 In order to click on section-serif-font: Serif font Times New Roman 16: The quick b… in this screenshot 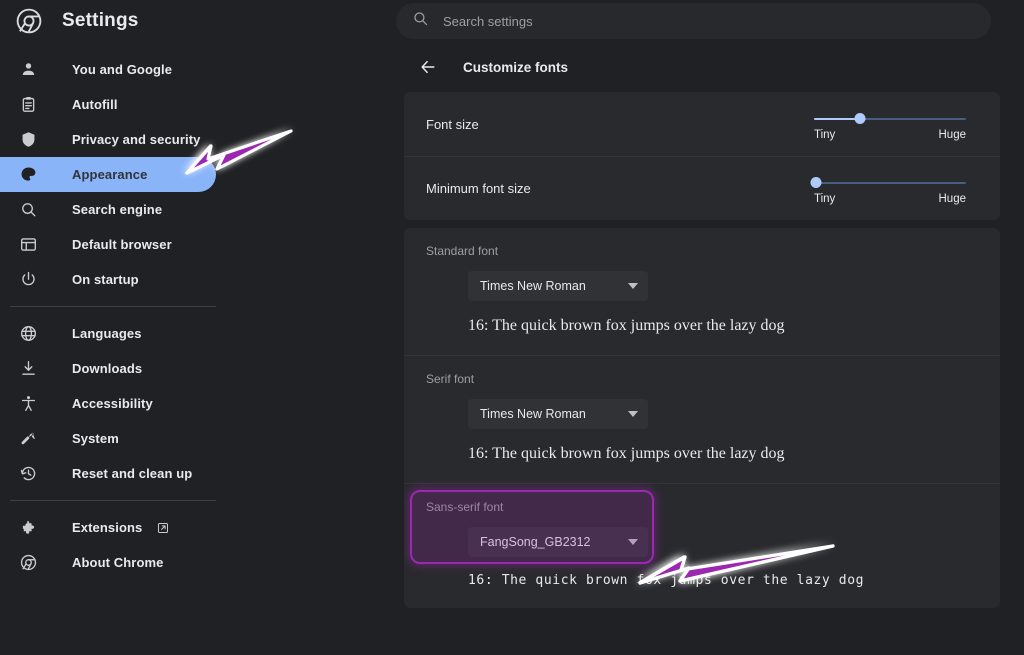, I will do `click(702, 419)`.